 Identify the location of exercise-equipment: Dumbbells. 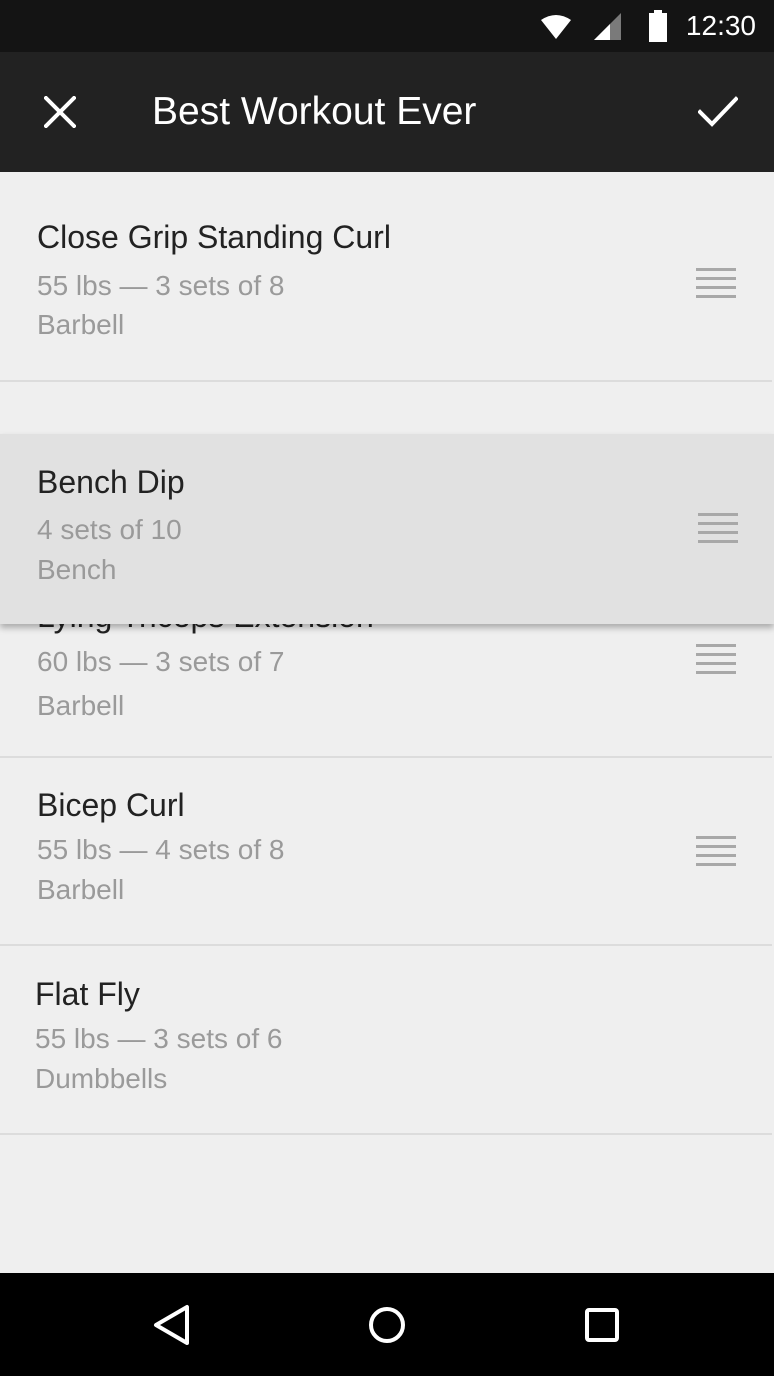
(101, 1078).